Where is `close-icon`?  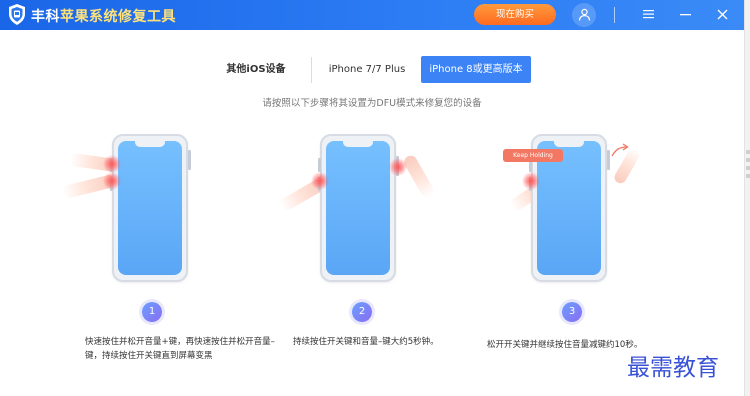
close-icon is located at coordinates (722, 14).